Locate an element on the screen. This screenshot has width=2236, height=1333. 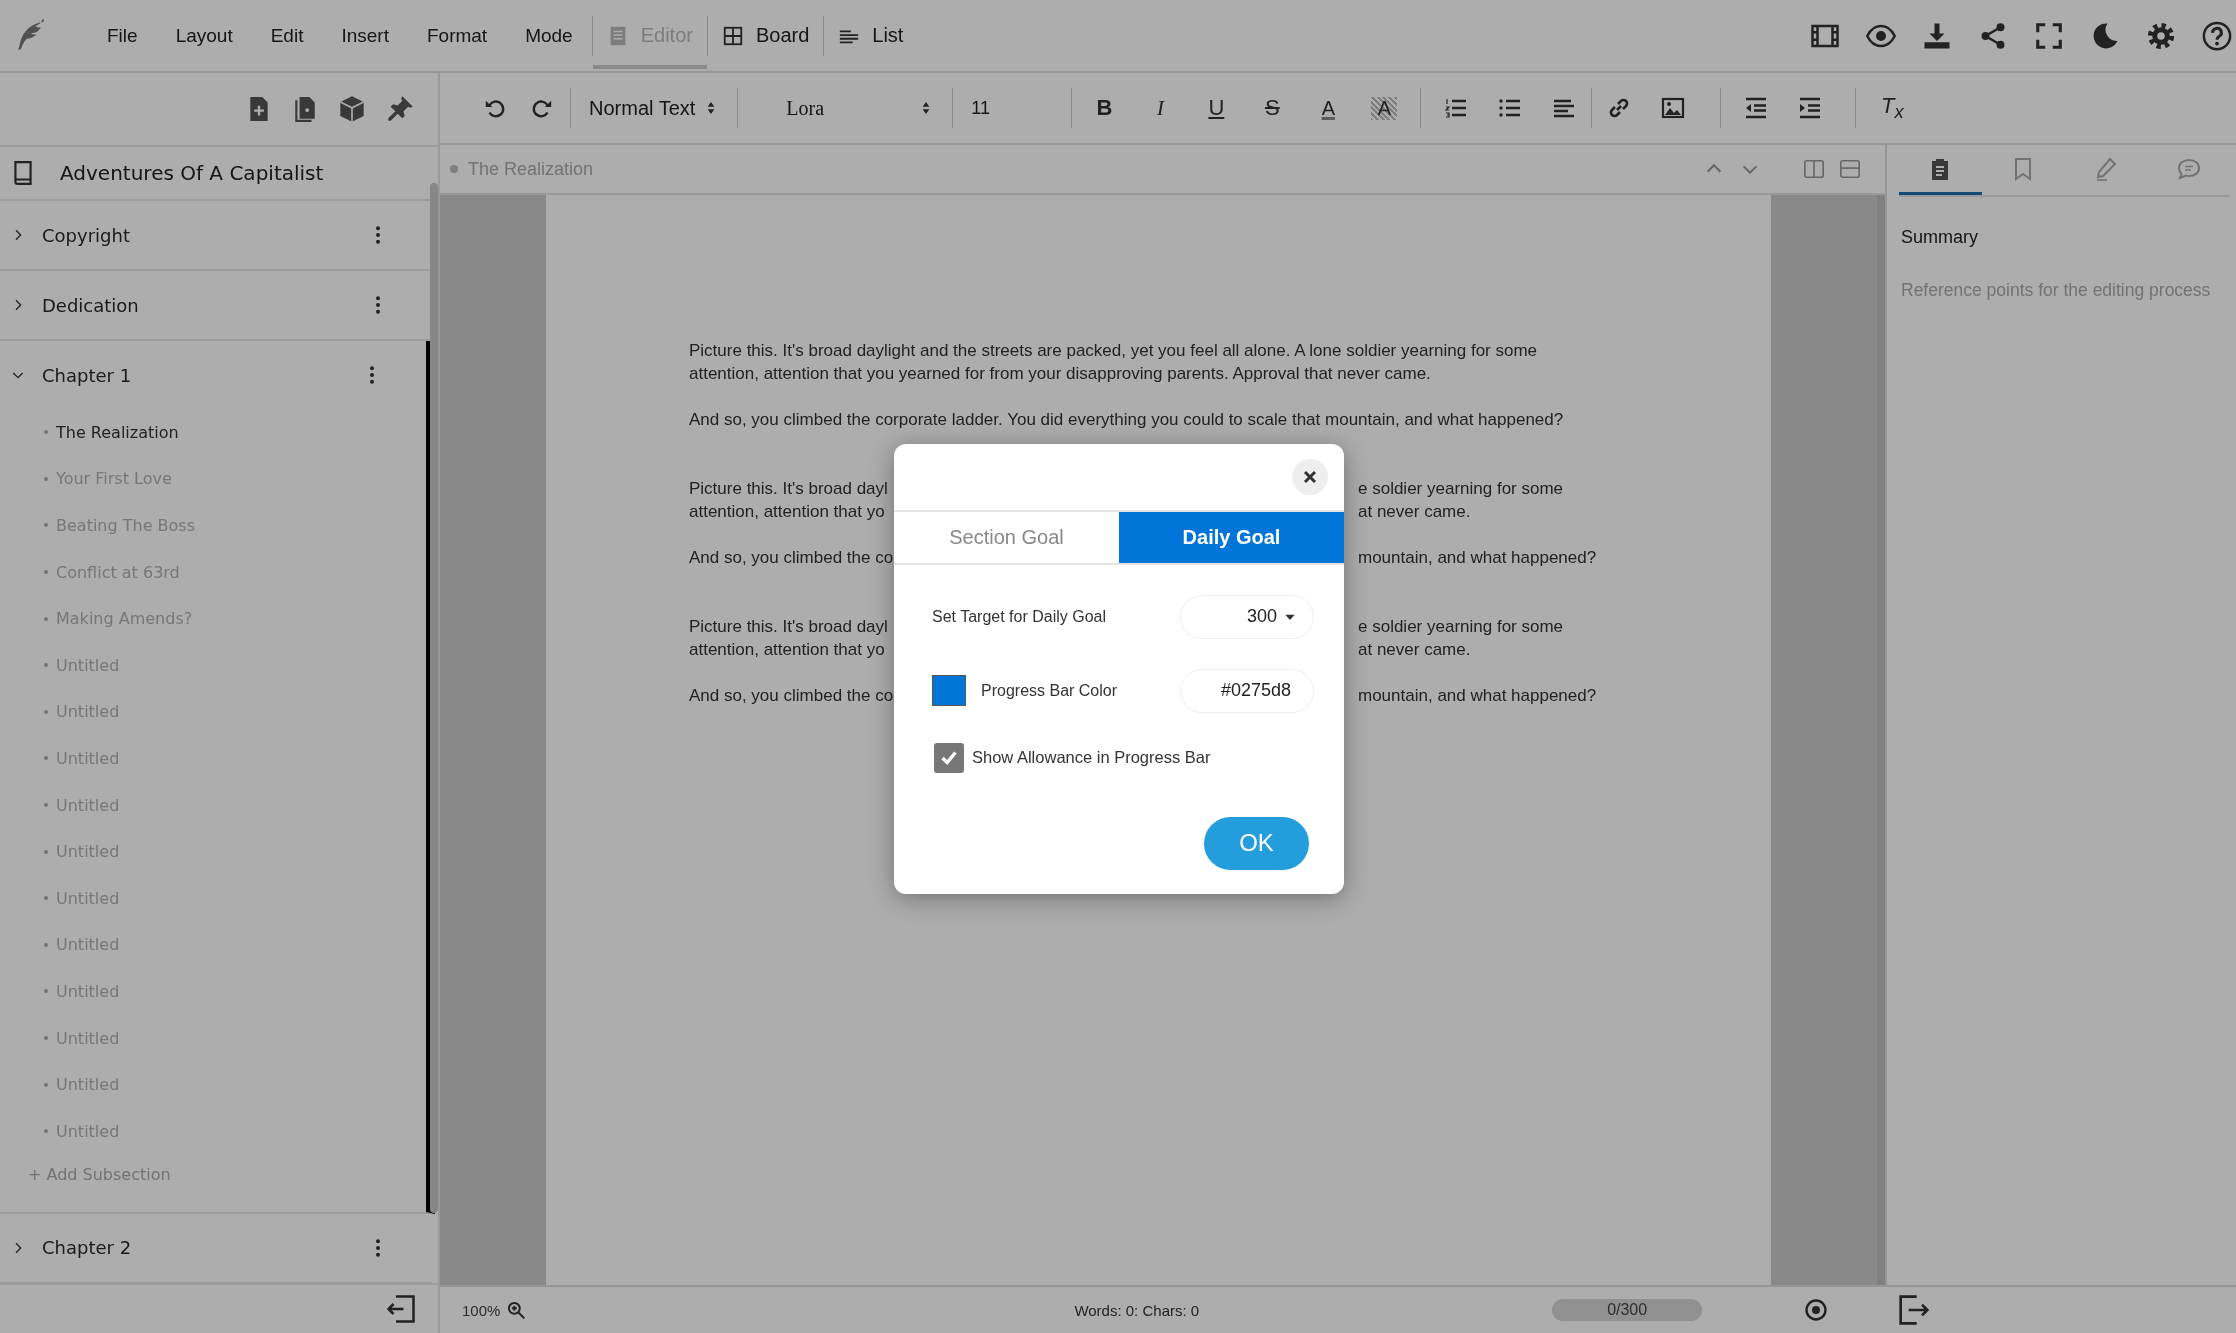
chapter-title: Dedication is located at coordinates (197, 305).